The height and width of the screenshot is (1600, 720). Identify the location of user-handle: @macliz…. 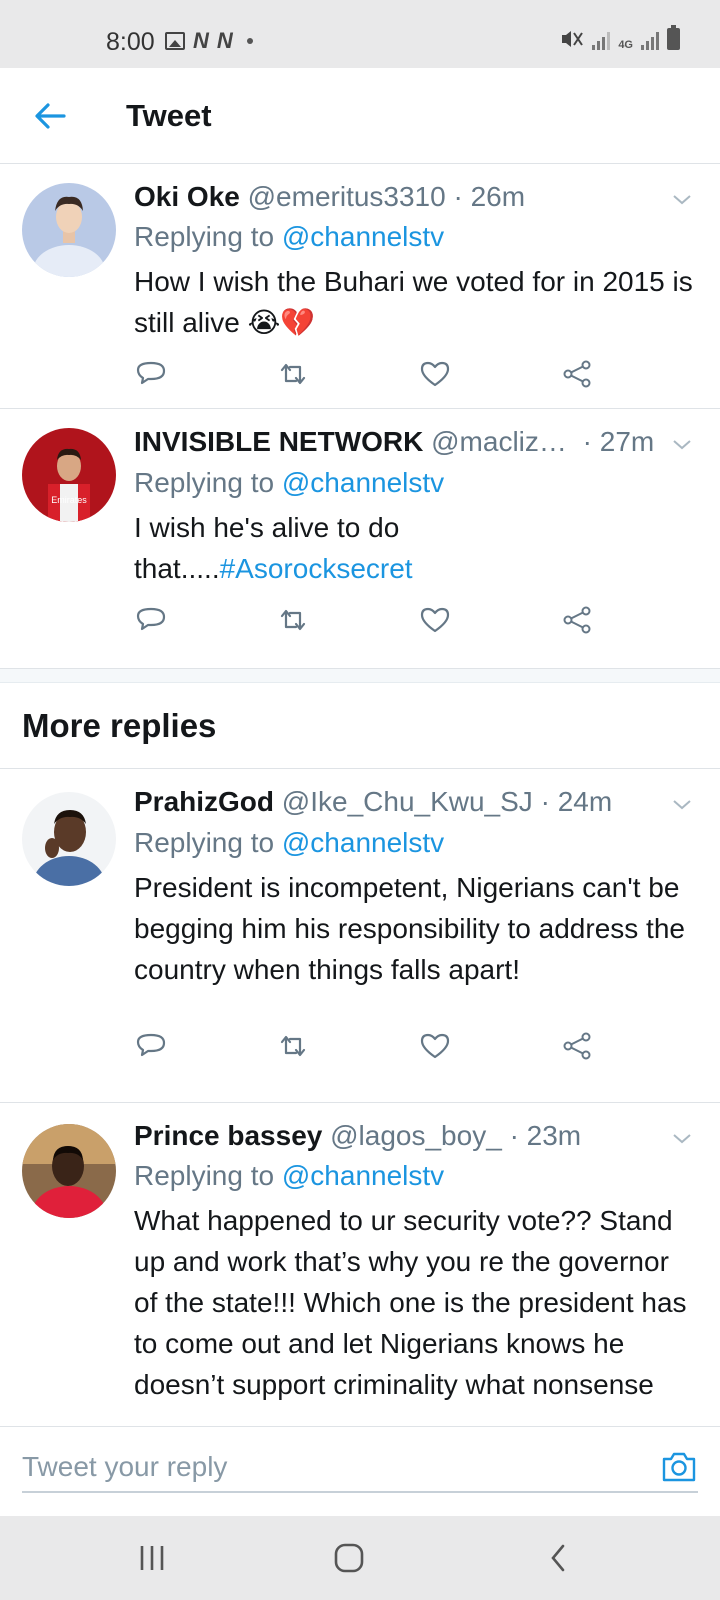
(499, 441).